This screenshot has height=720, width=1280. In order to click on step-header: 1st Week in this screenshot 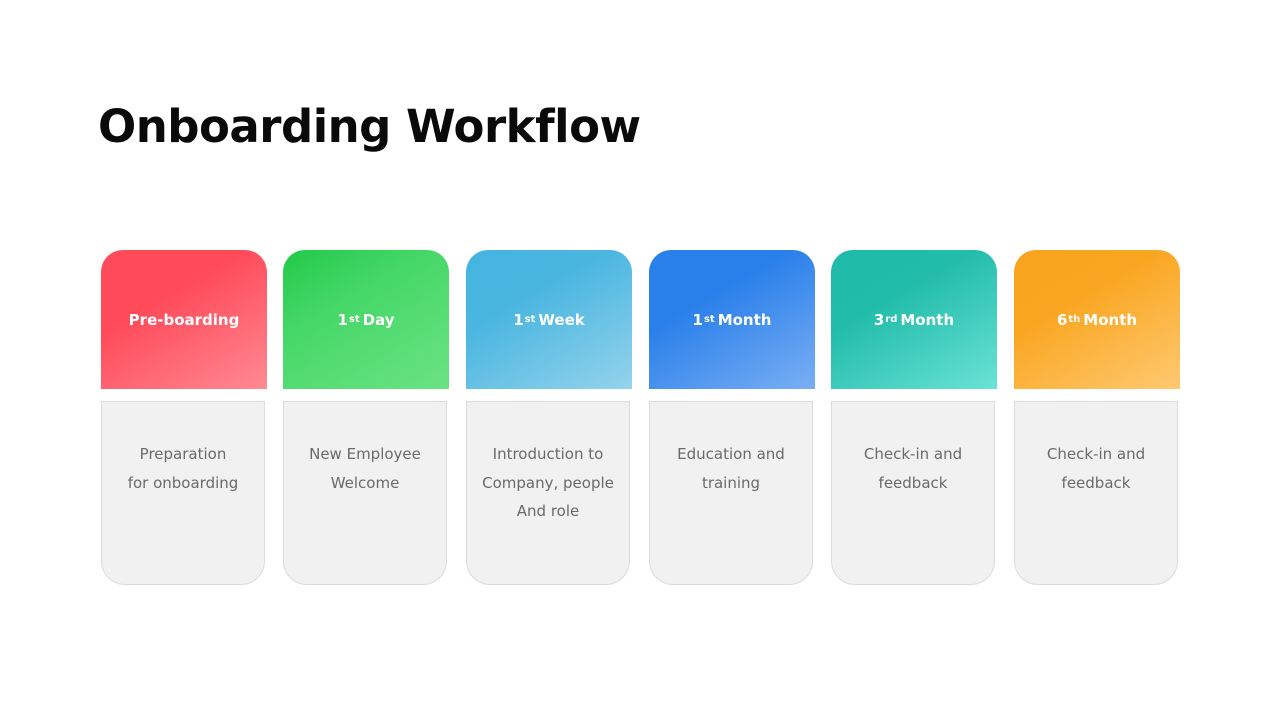, I will do `click(549, 319)`.